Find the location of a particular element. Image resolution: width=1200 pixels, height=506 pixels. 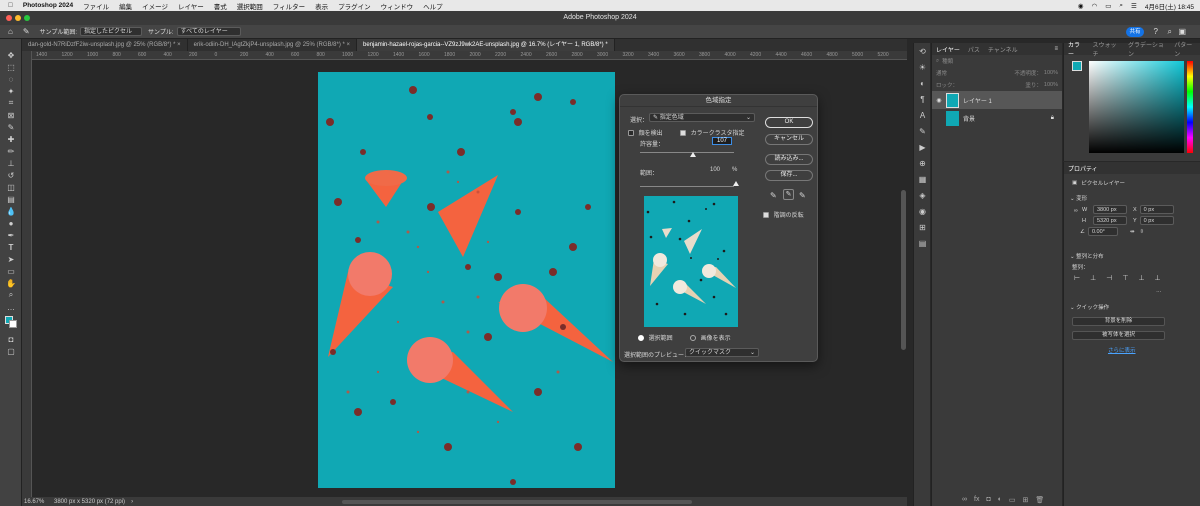

history-brush-tool-icon: ↺ is located at coordinates (11, 175).